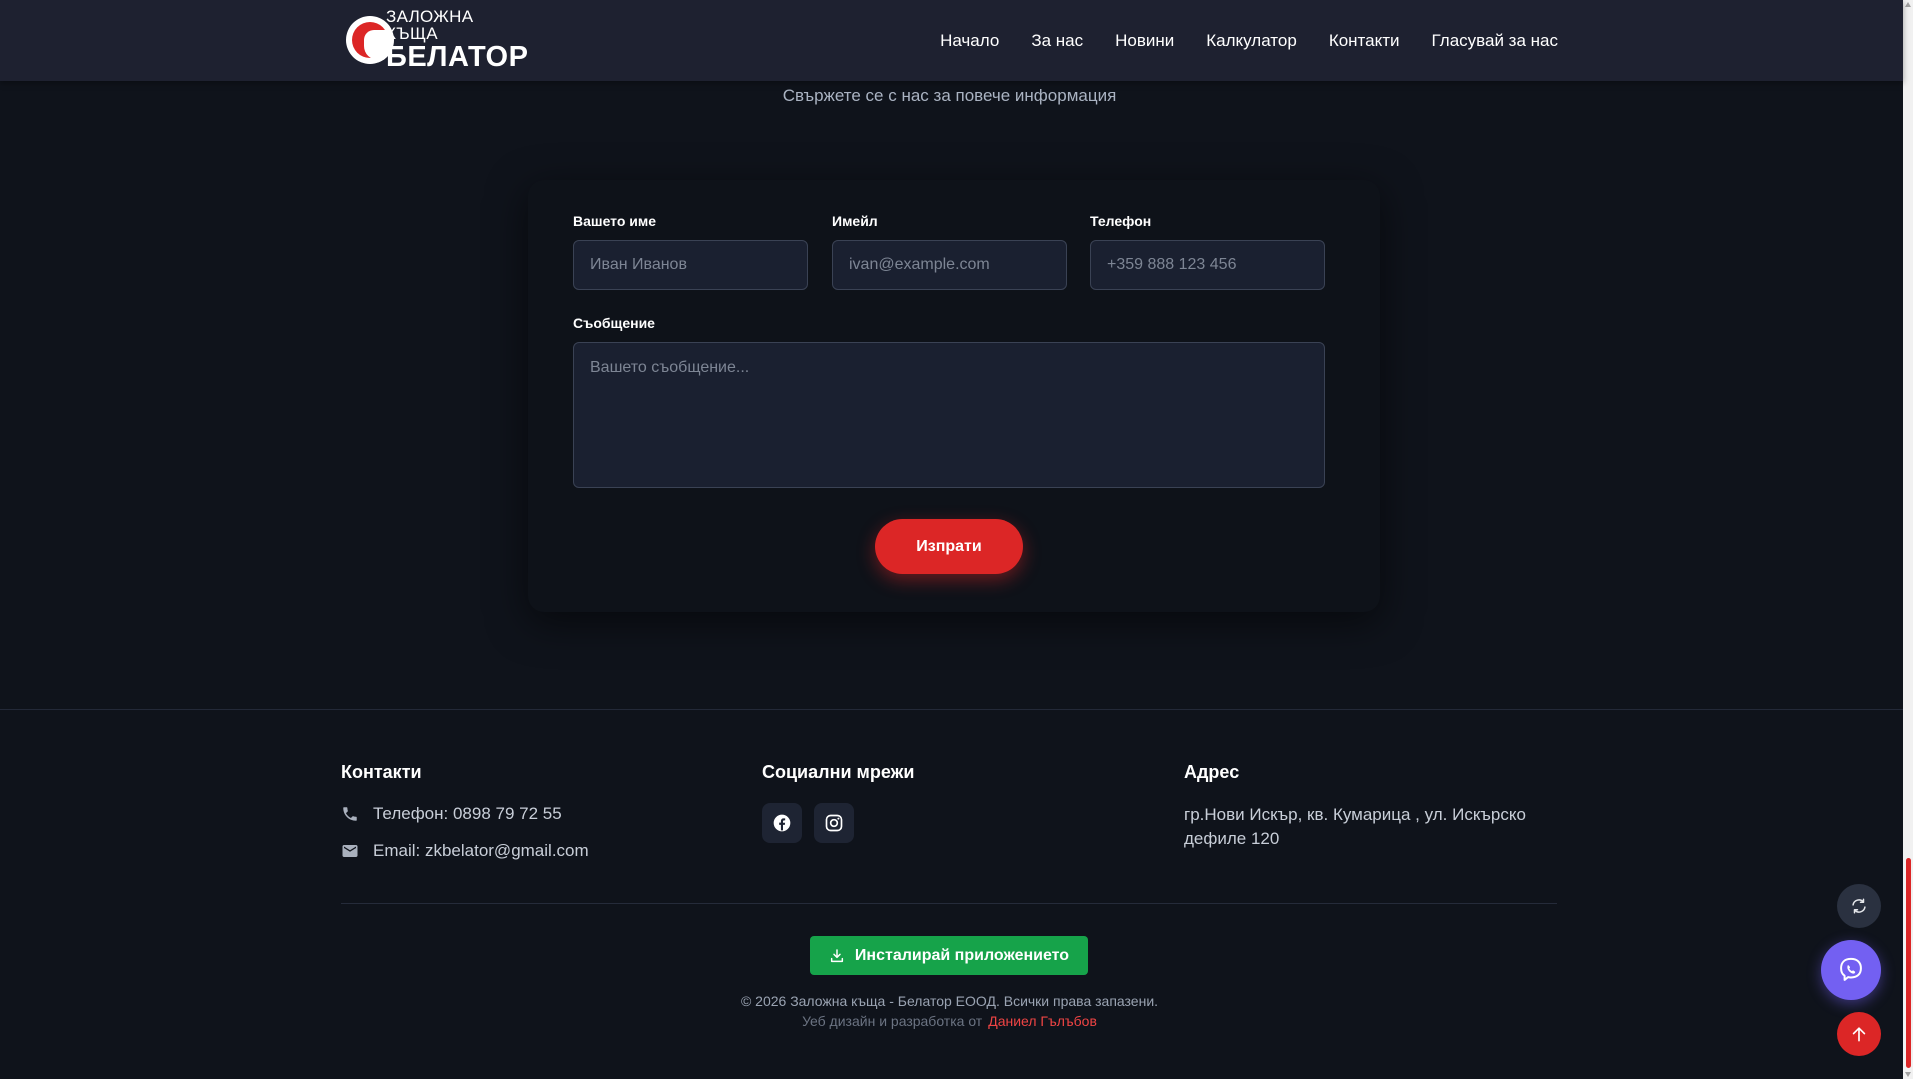 This screenshot has height=1079, width=1913. I want to click on arrow-up-icon, so click(1859, 1034).